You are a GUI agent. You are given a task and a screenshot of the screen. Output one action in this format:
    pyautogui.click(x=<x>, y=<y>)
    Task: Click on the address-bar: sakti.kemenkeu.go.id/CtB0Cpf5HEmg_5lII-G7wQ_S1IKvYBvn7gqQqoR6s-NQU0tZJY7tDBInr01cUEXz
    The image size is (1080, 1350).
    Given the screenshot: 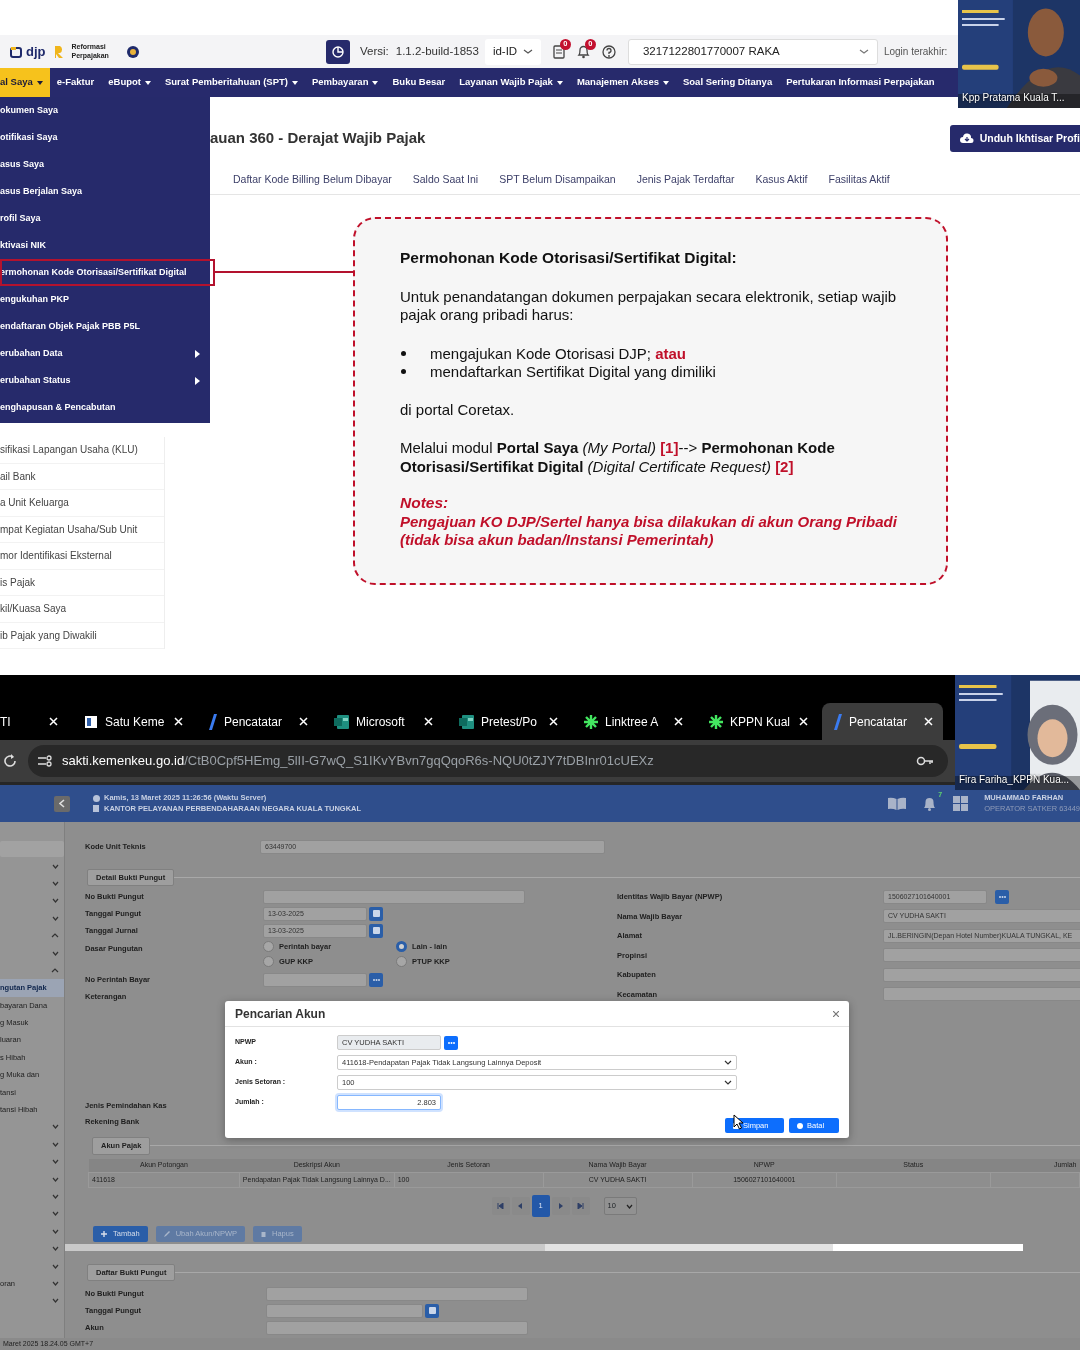 What is the action you would take?
    pyautogui.click(x=488, y=761)
    